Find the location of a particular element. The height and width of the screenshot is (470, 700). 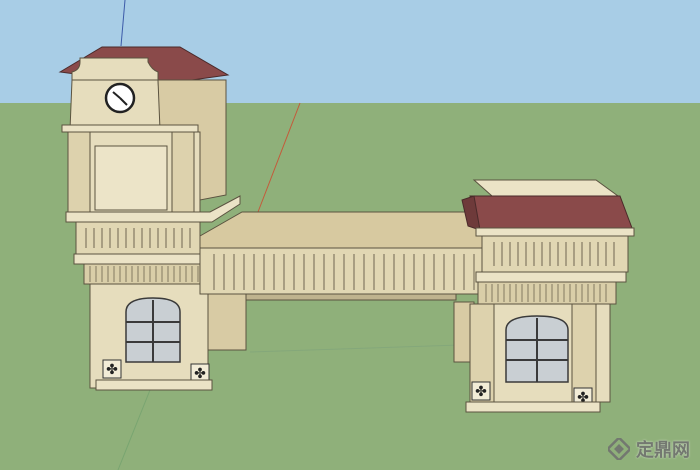

right-roof-top is located at coordinates (546, 188).